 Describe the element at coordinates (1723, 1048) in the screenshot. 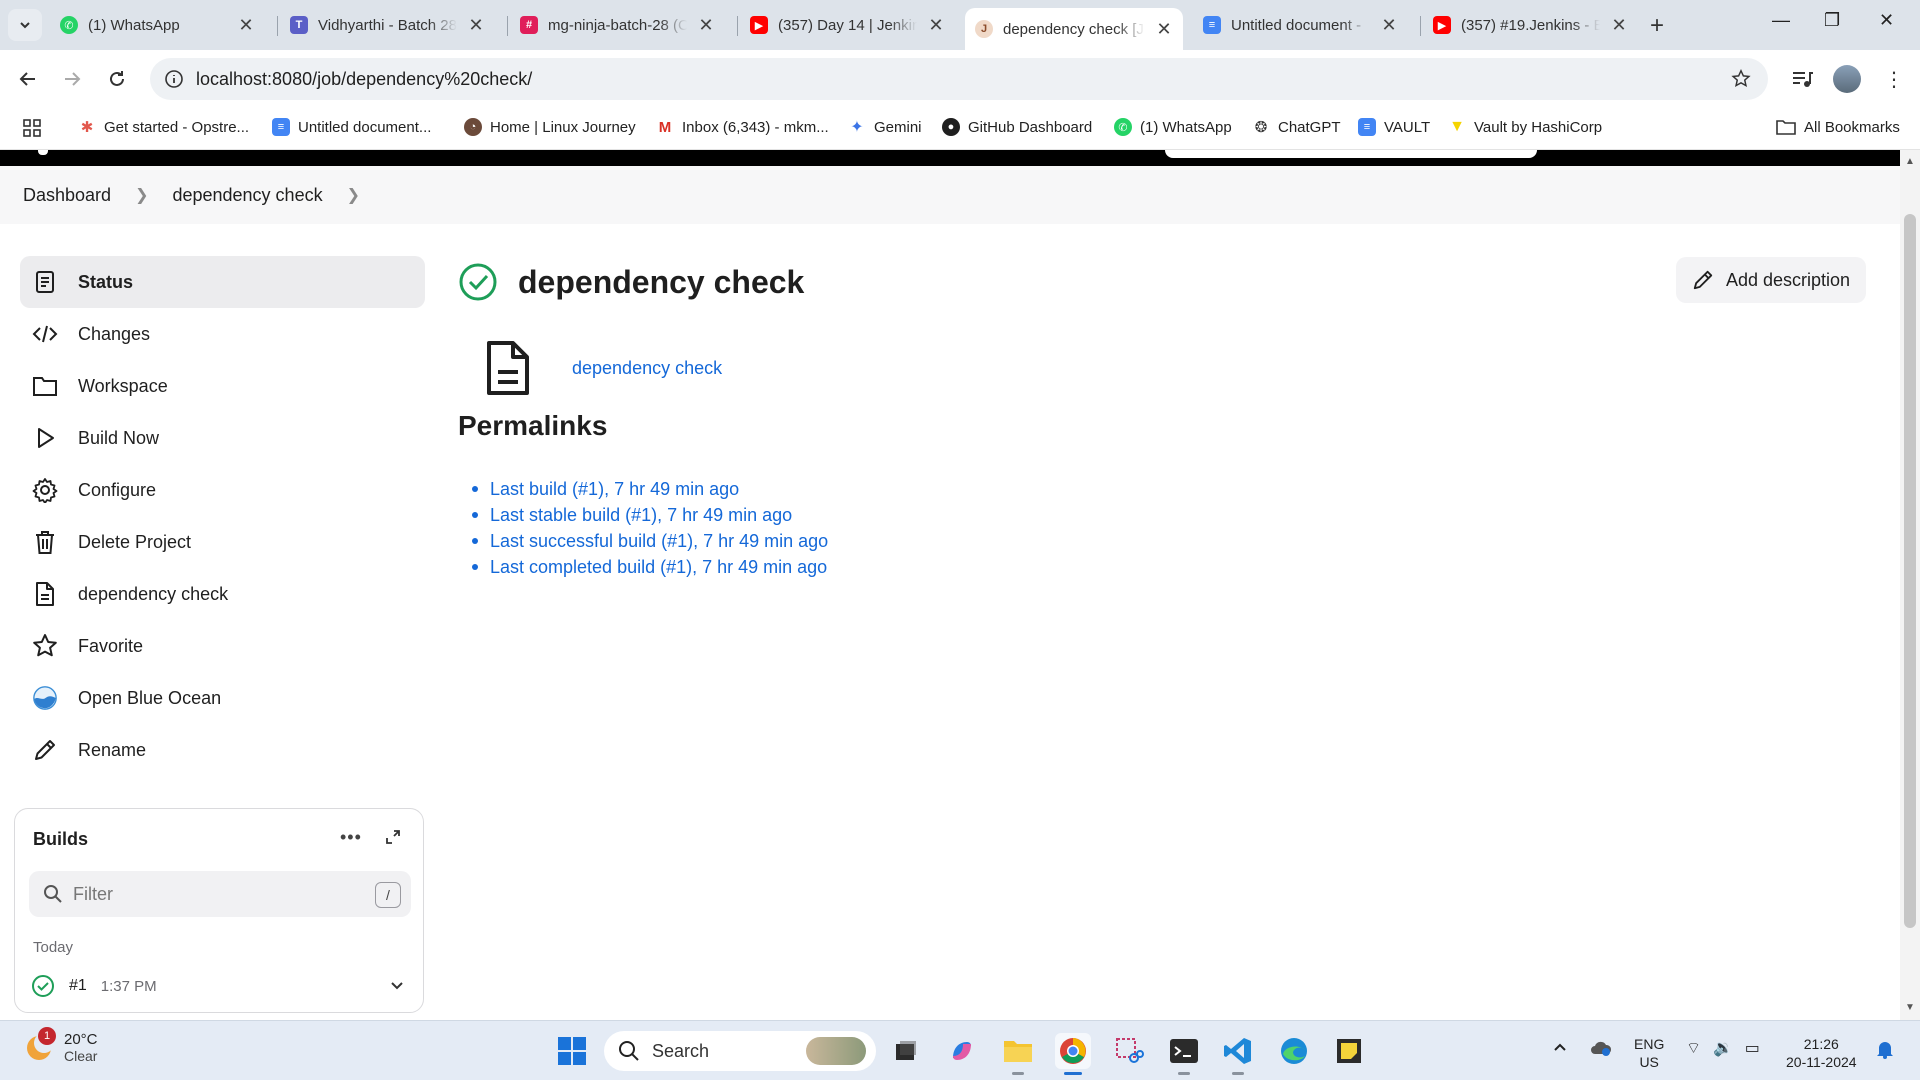

I see `network-volume-battery: ⌔ 🔉 ▭` at that location.